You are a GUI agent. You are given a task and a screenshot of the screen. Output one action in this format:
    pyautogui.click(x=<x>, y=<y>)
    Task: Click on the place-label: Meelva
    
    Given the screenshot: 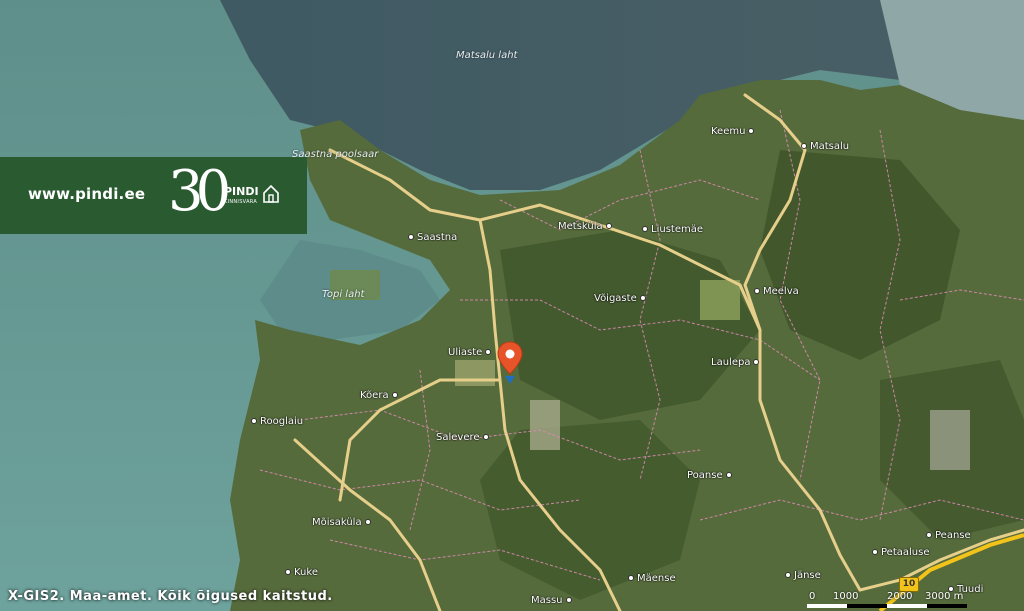 What is the action you would take?
    pyautogui.click(x=781, y=291)
    